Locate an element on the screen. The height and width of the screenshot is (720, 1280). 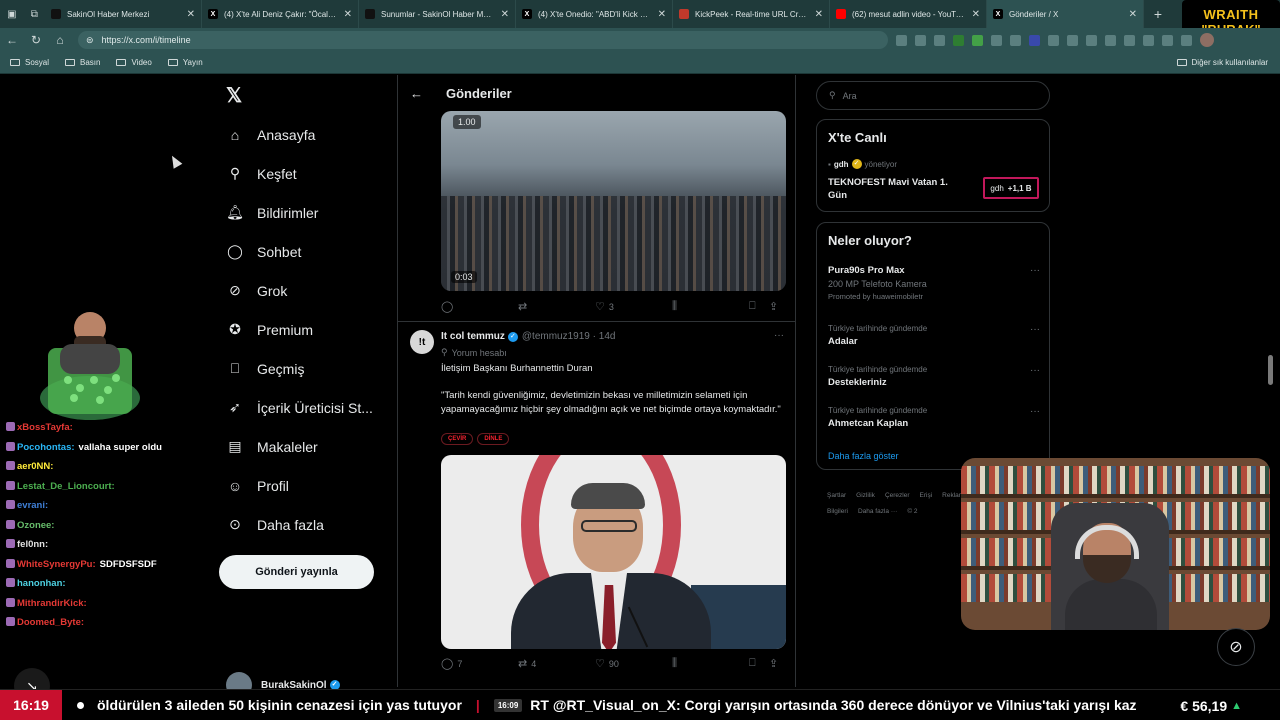
tweet-video: 1.00 0:03 is located at coordinates (613, 201).